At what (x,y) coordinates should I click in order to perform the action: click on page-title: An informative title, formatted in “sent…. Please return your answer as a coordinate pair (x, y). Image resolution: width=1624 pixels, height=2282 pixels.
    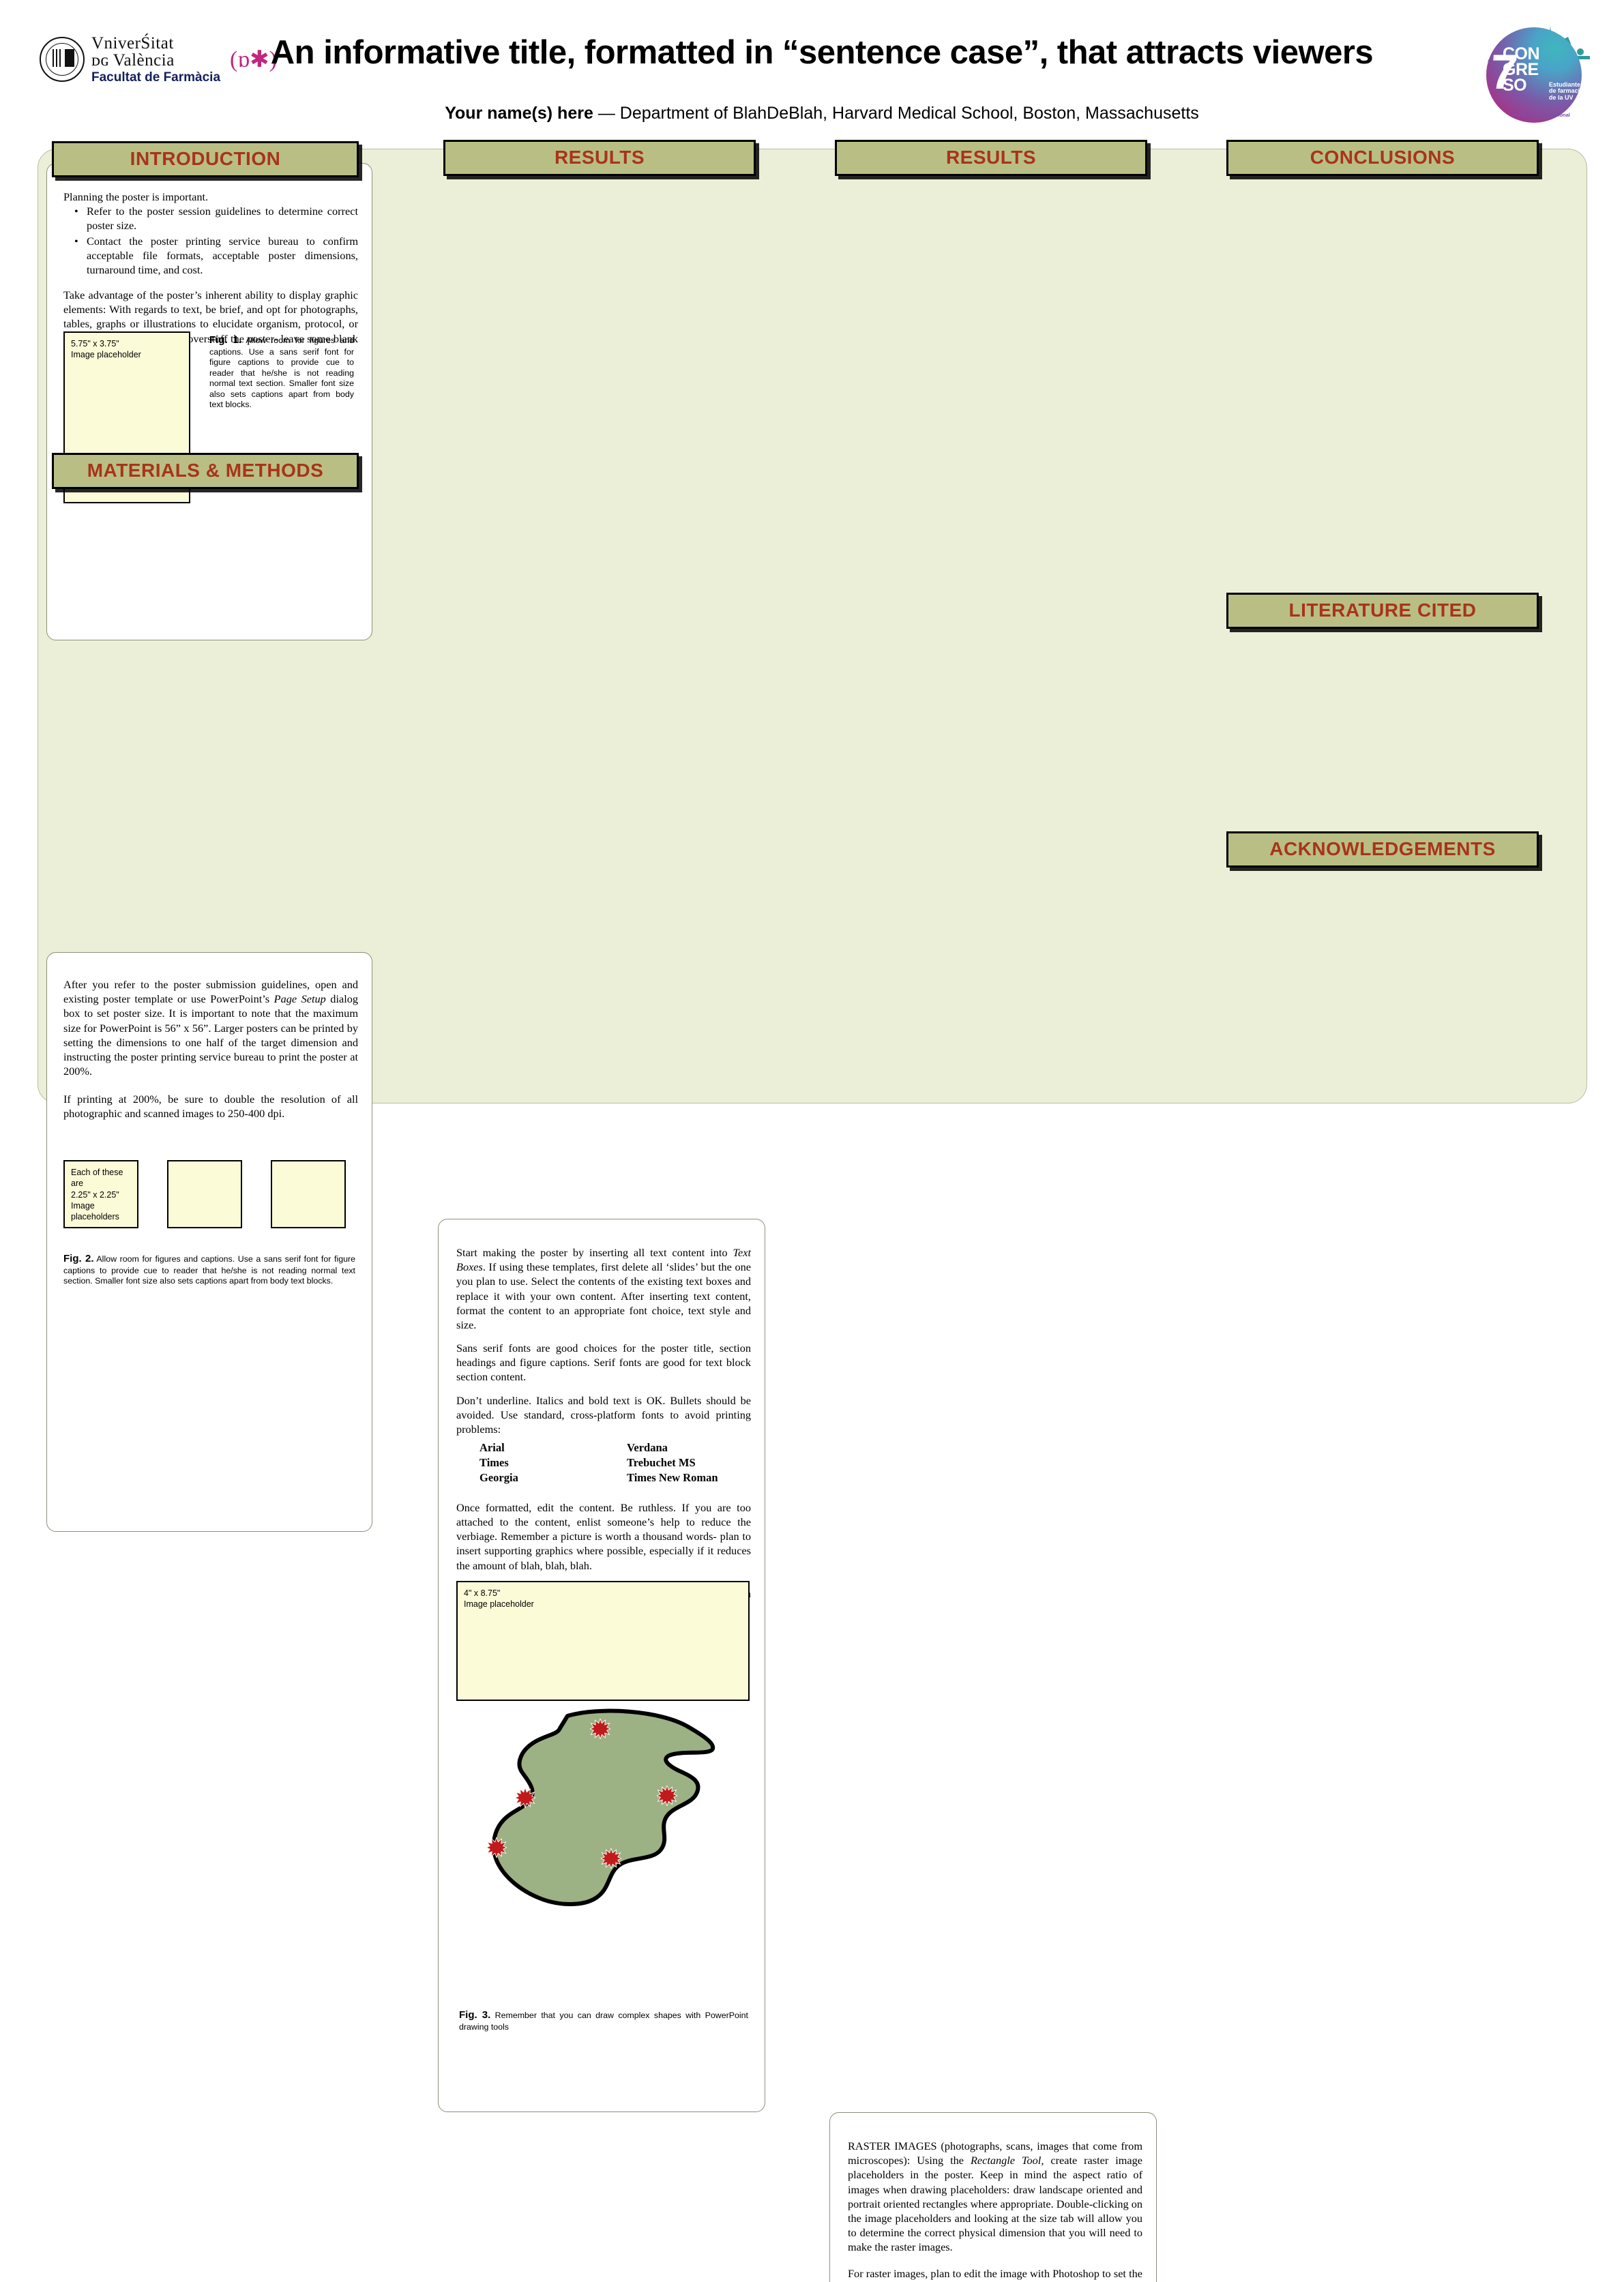
    Looking at the image, I should click on (822, 52).